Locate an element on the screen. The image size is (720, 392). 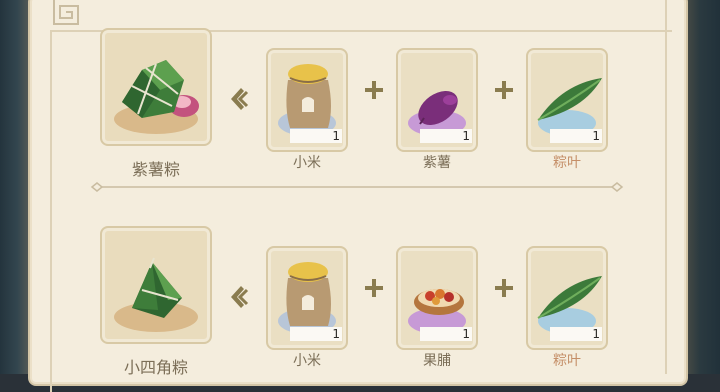
ingredient-name: 紫薯 is located at coordinates (437, 163).